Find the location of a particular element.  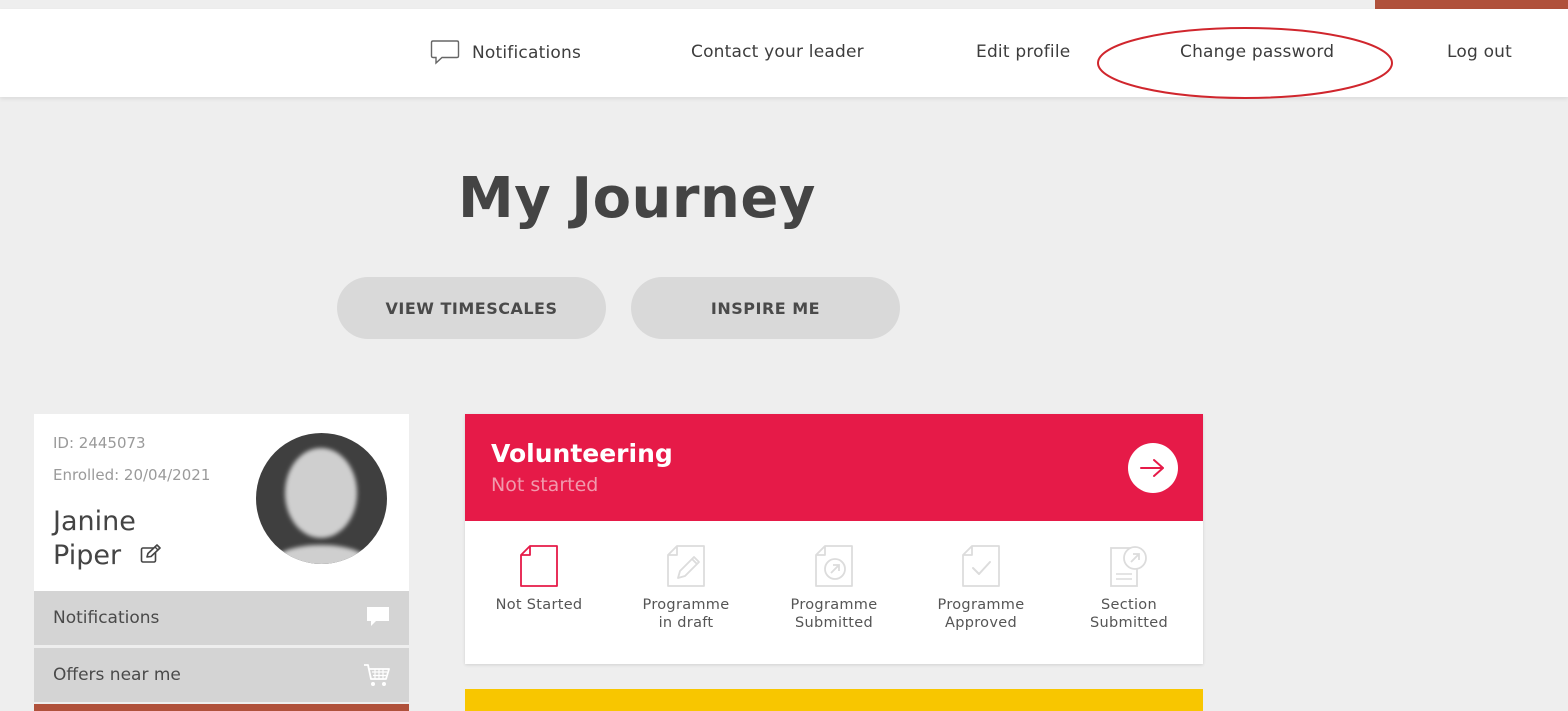

avatar is located at coordinates (321, 498).